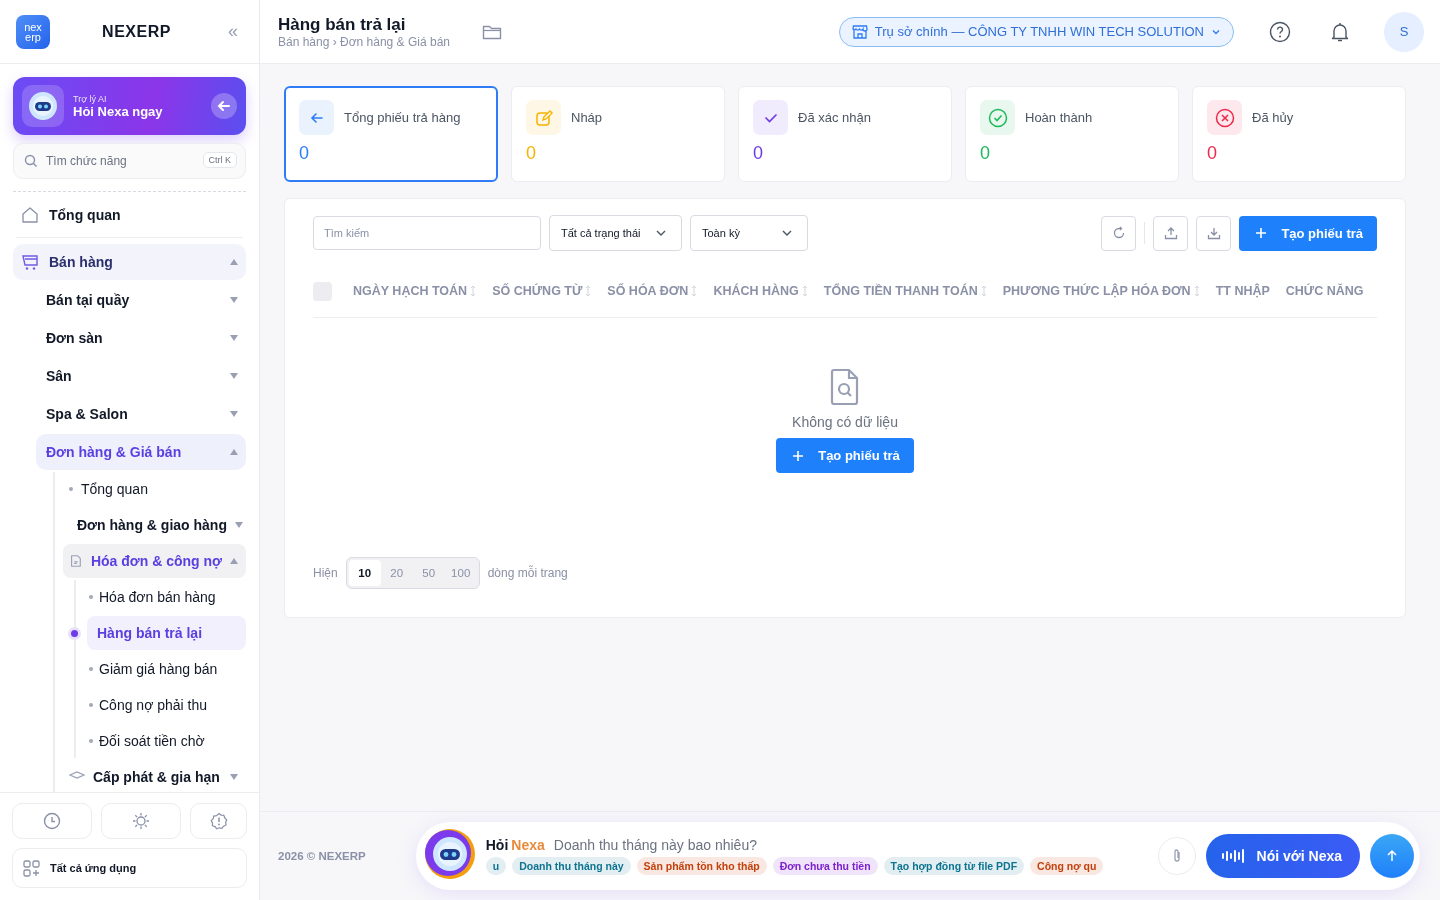 The width and height of the screenshot is (1440, 900). What do you see at coordinates (834, 117) in the screenshot?
I see `stat-label: Đã xác nhận` at bounding box center [834, 117].